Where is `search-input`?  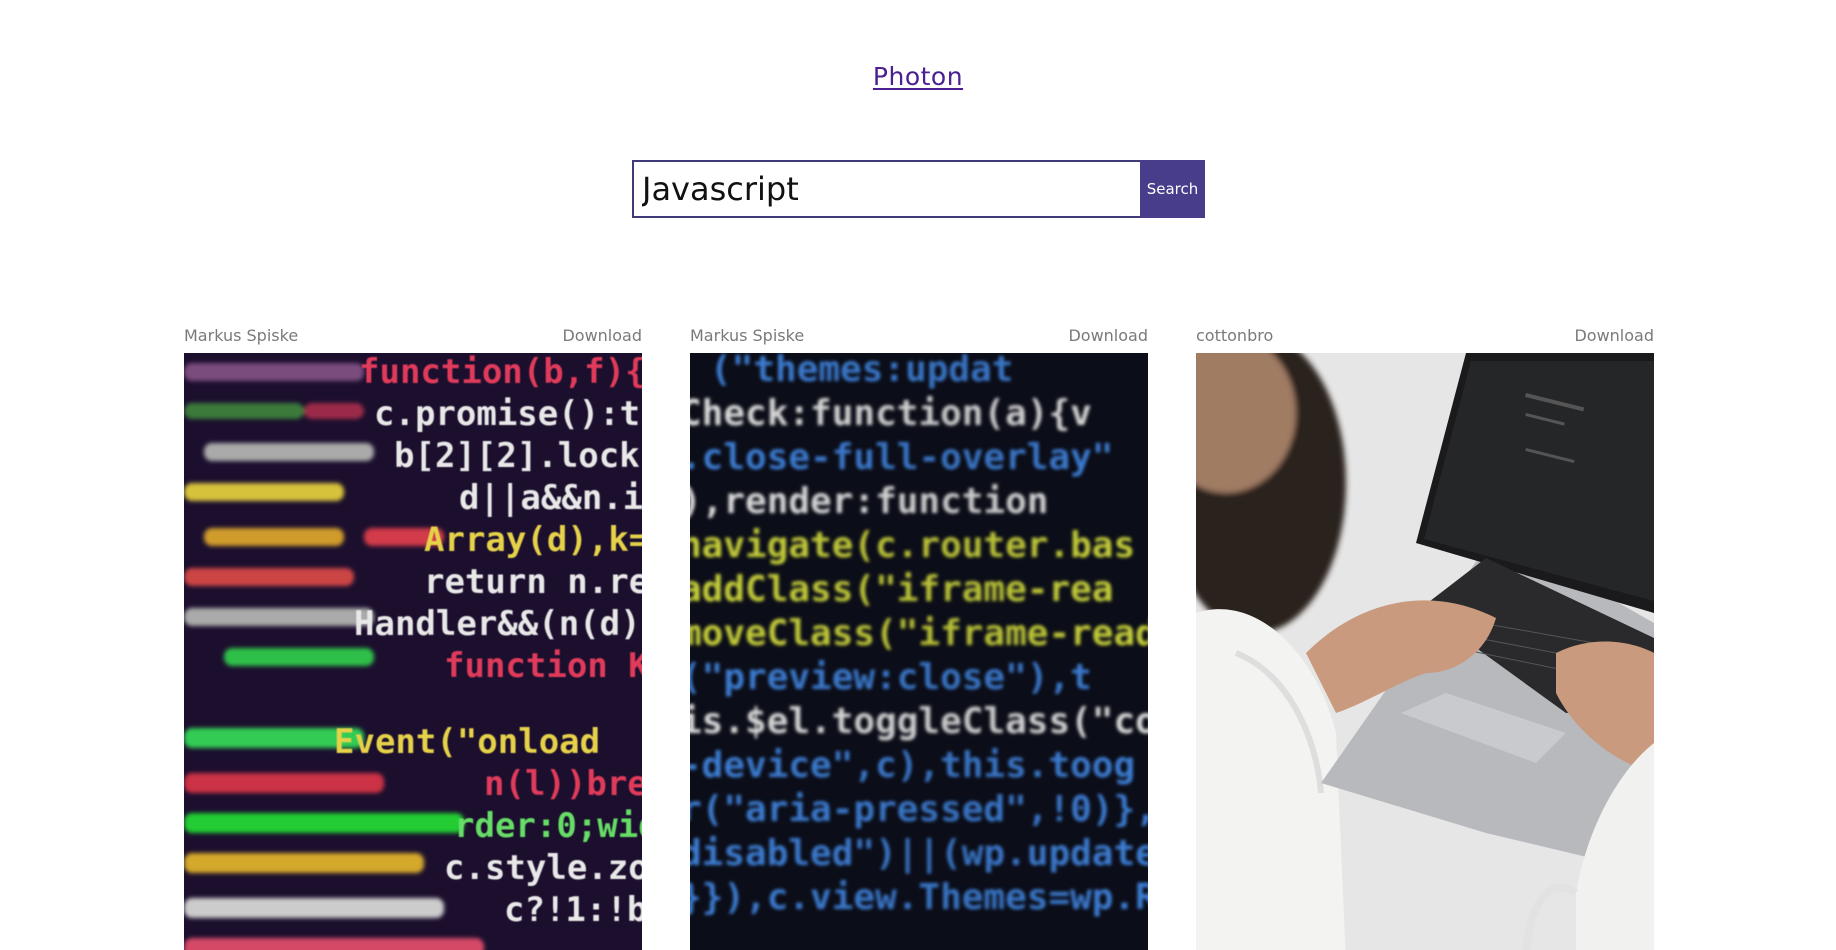
search-input is located at coordinates (886, 189).